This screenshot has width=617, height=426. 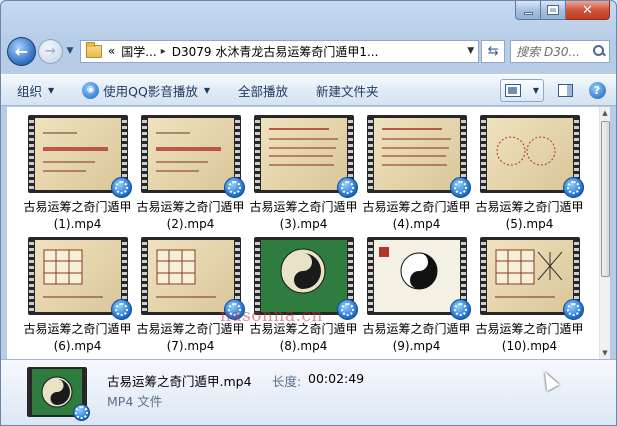 I want to click on arrow-left-icon: ←, so click(x=21, y=51).